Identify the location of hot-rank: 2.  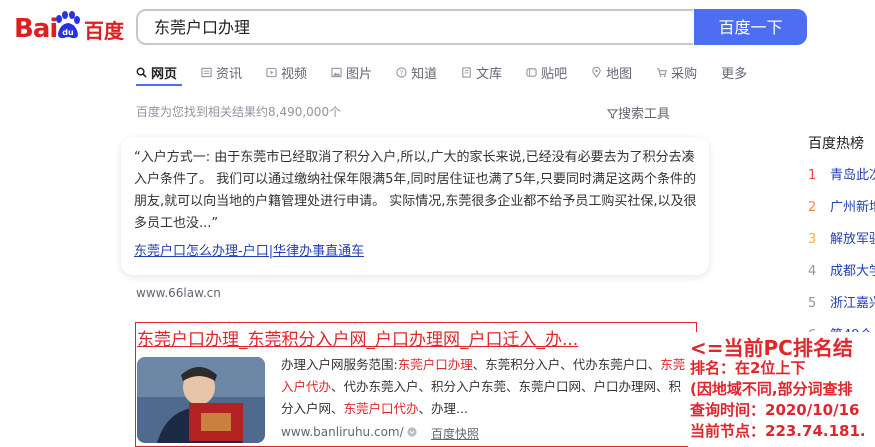
(812, 207).